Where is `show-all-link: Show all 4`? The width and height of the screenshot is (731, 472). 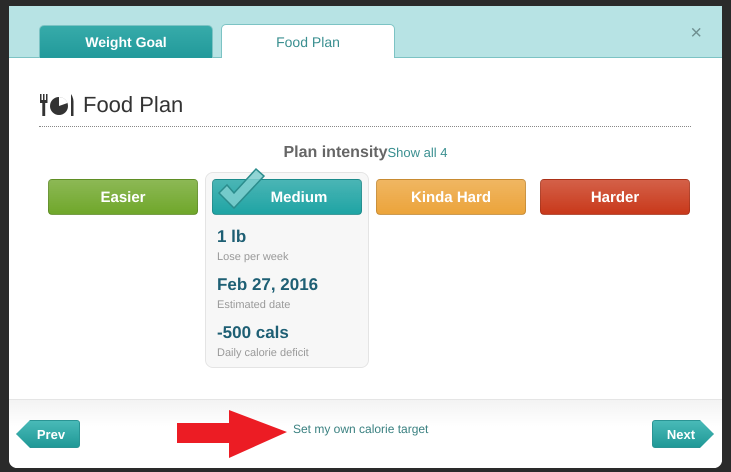
show-all-link: Show all 4 is located at coordinates (418, 152).